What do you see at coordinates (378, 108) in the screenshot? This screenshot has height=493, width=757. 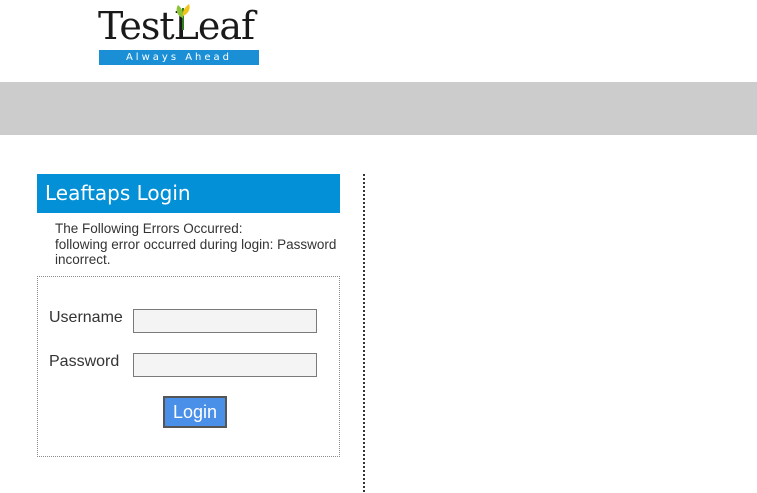 I see `header-bar` at bounding box center [378, 108].